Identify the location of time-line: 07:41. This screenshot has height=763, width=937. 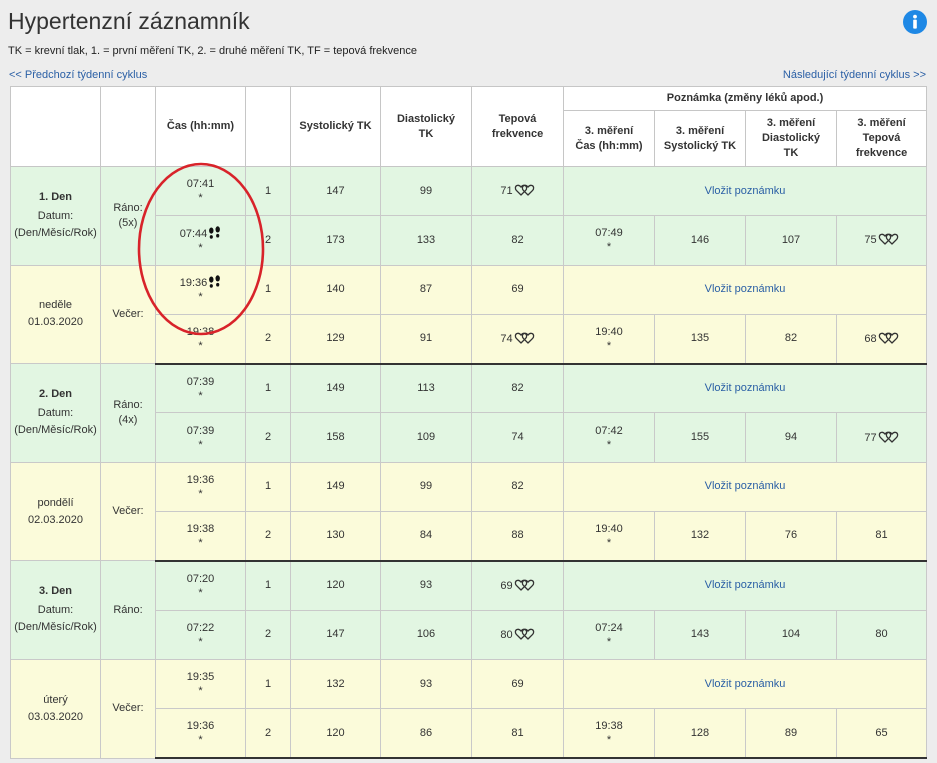
(200, 184).